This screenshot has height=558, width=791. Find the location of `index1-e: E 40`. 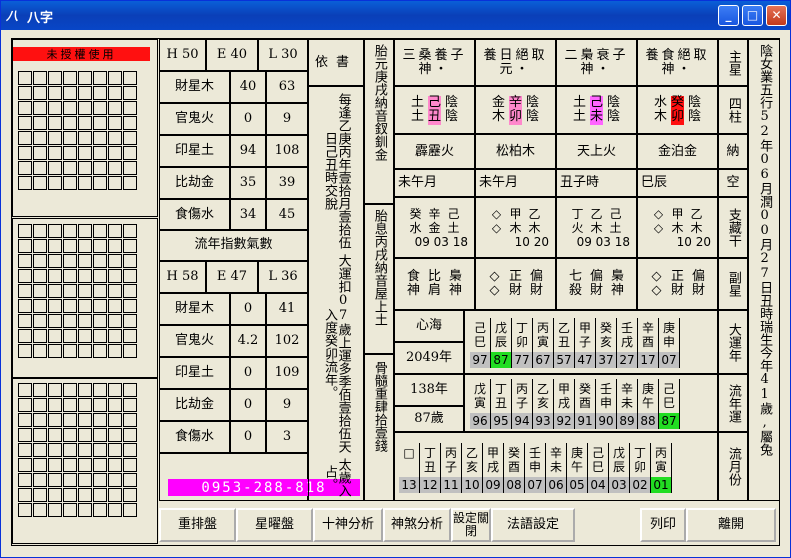

index1-e: E 40 is located at coordinates (232, 55).